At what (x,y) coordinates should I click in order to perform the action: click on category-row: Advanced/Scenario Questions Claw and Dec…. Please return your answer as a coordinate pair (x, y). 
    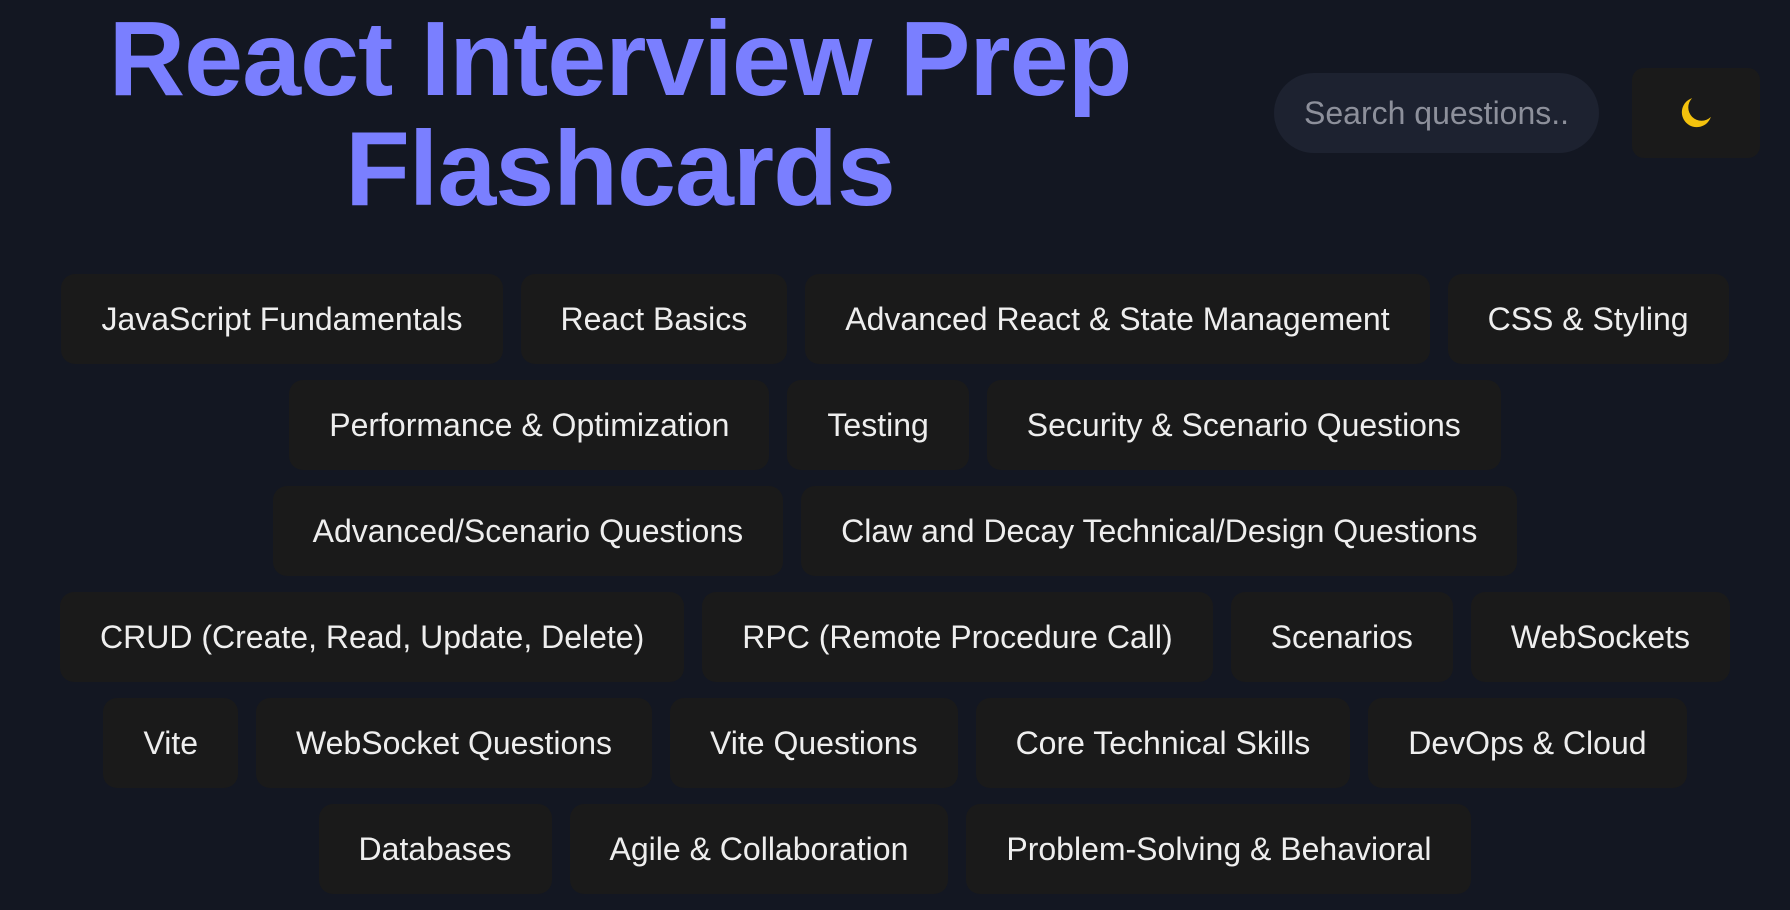
    Looking at the image, I should click on (895, 531).